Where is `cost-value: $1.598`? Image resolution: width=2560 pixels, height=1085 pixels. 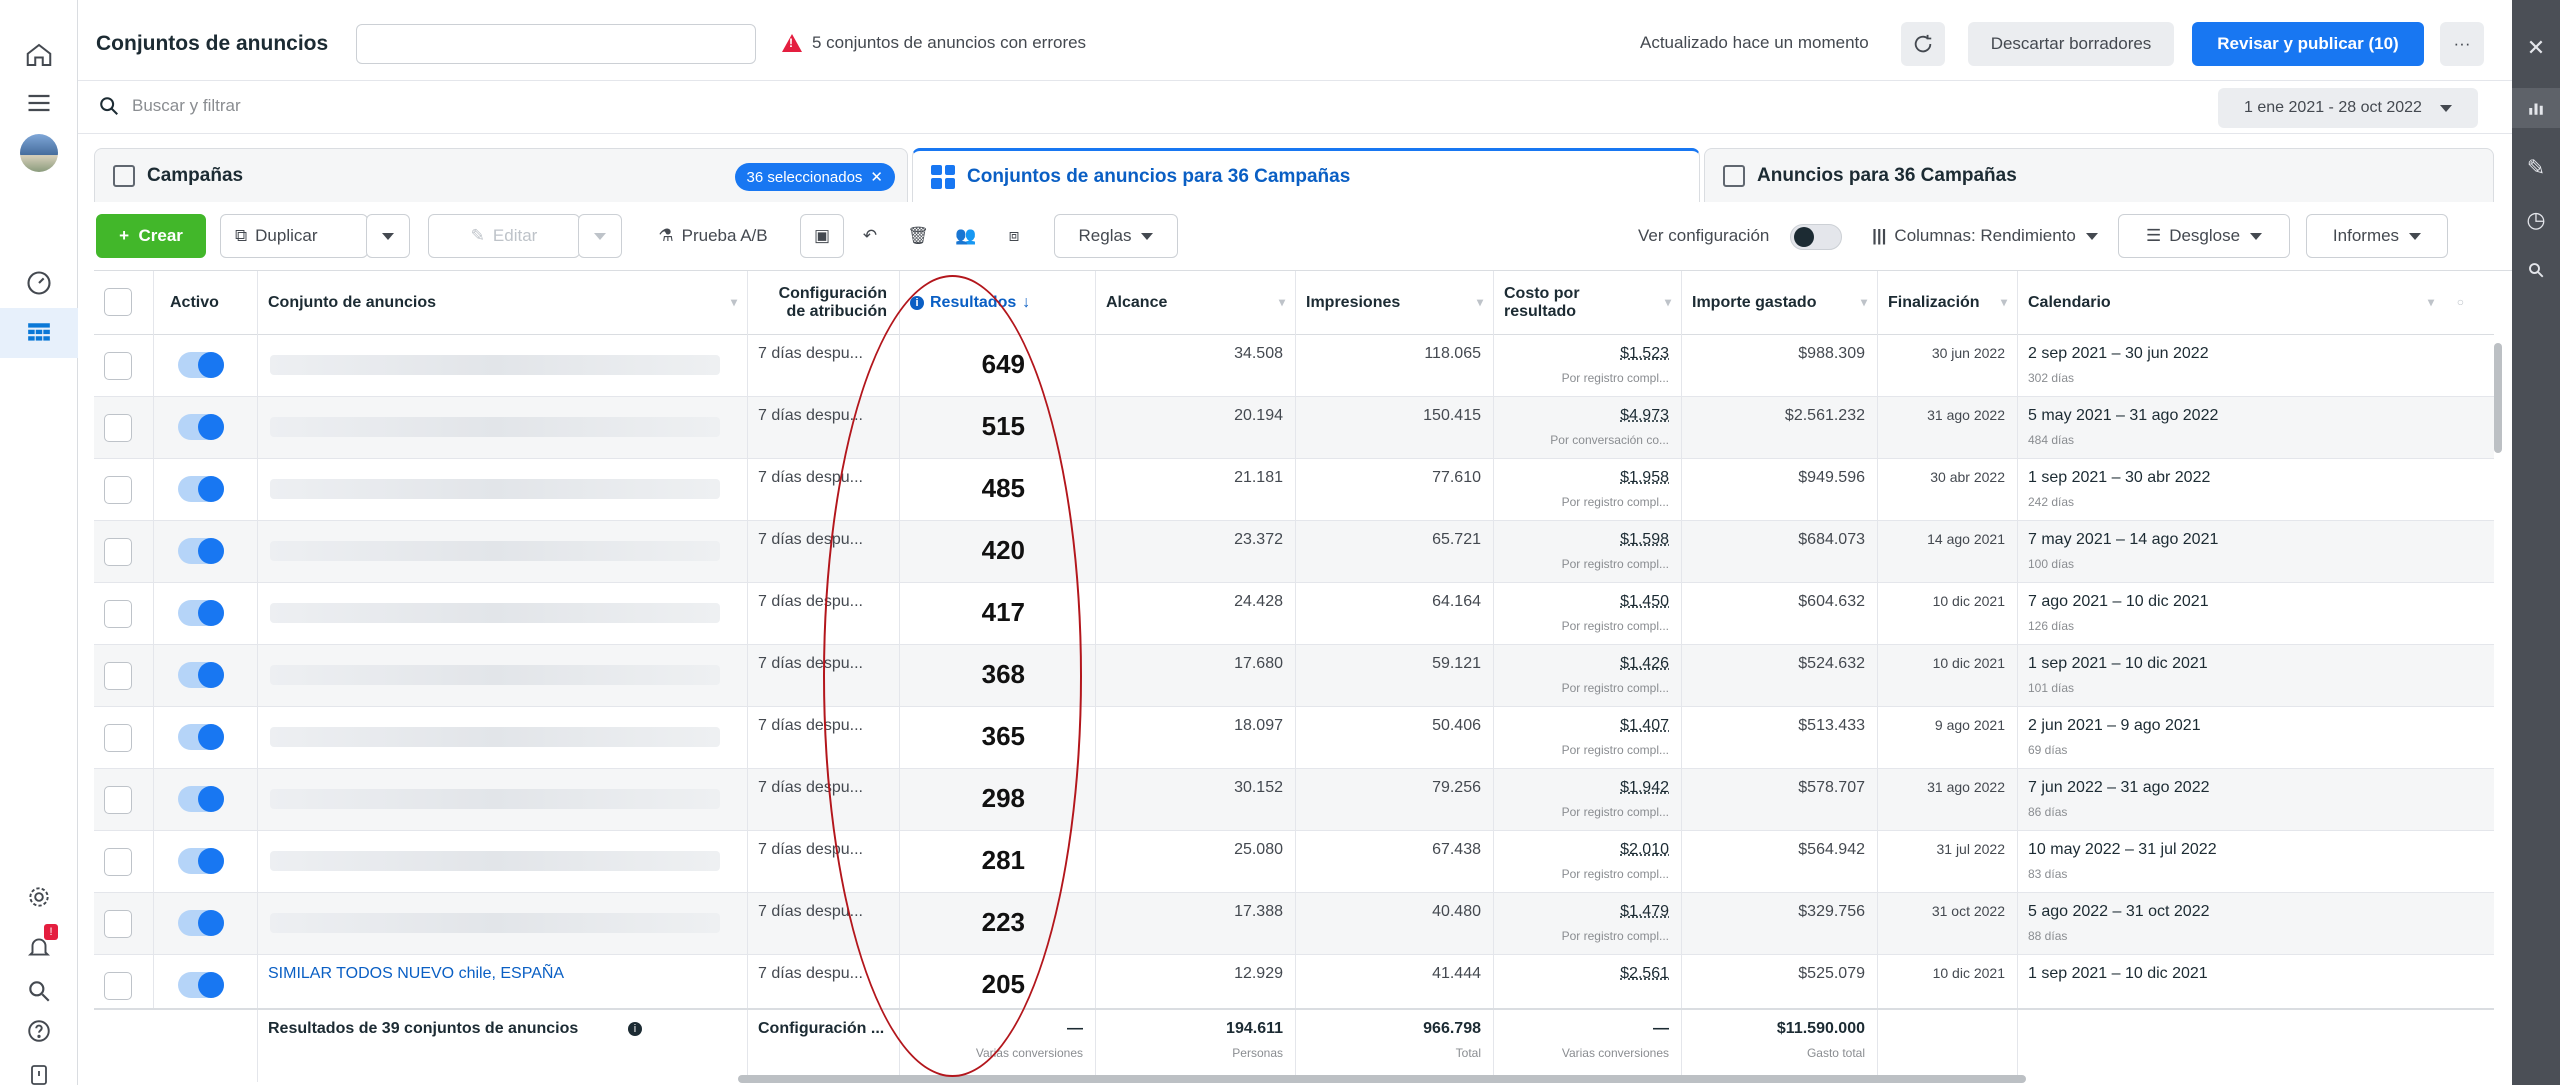
cost-value: $1.598 is located at coordinates (1644, 540).